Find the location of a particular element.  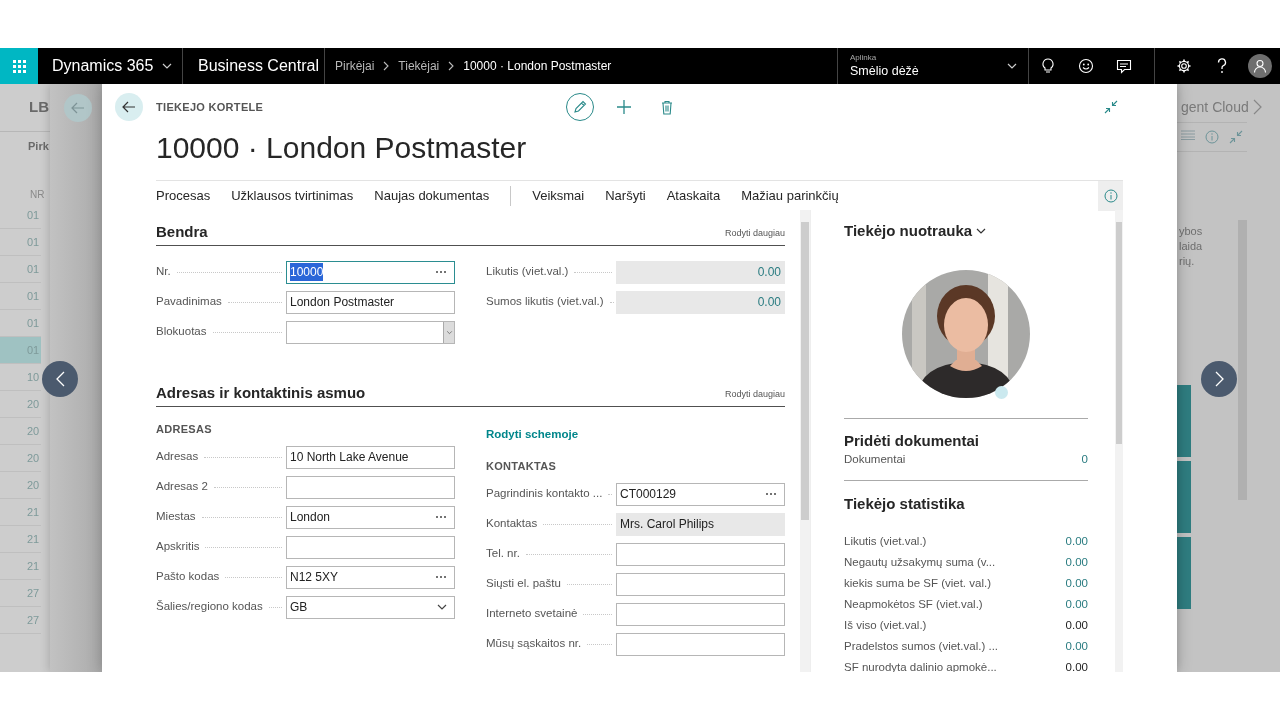

factbox-title: Tiekėjo nuotrauka is located at coordinates (908, 231).